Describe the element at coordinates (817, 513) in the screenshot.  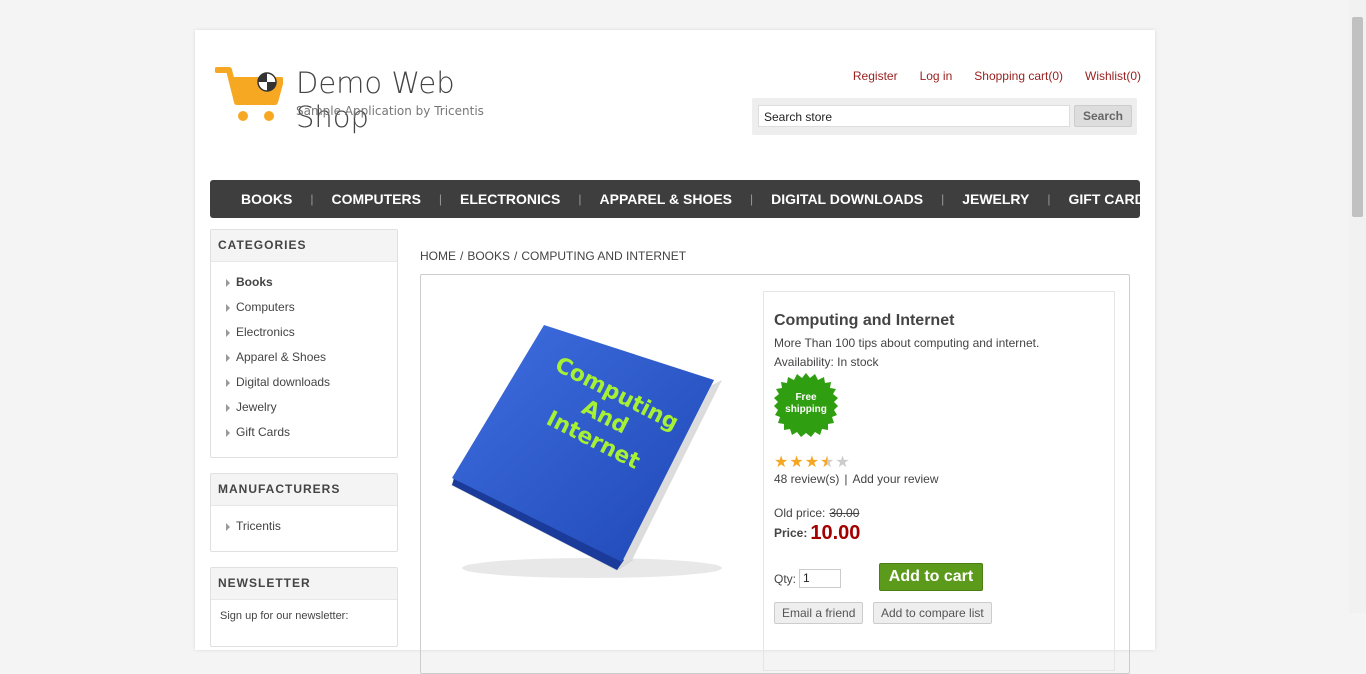
I see `old-price: Old price: 30.00` at that location.